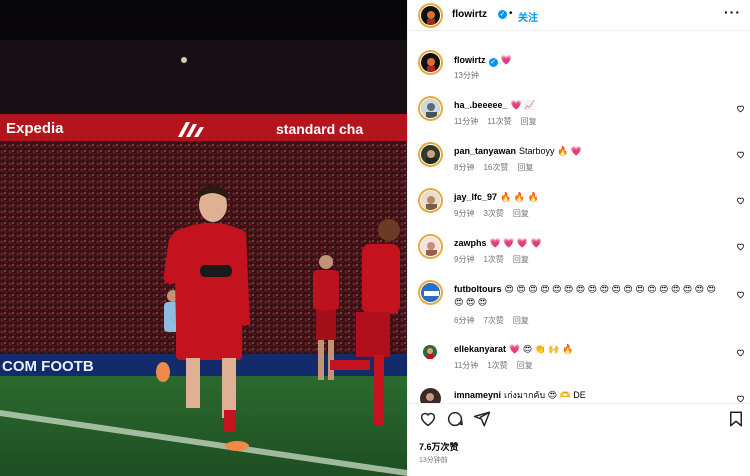 This screenshot has width=750, height=476. Describe the element at coordinates (464, 320) in the screenshot. I see `comment-time: 6分钟` at that location.